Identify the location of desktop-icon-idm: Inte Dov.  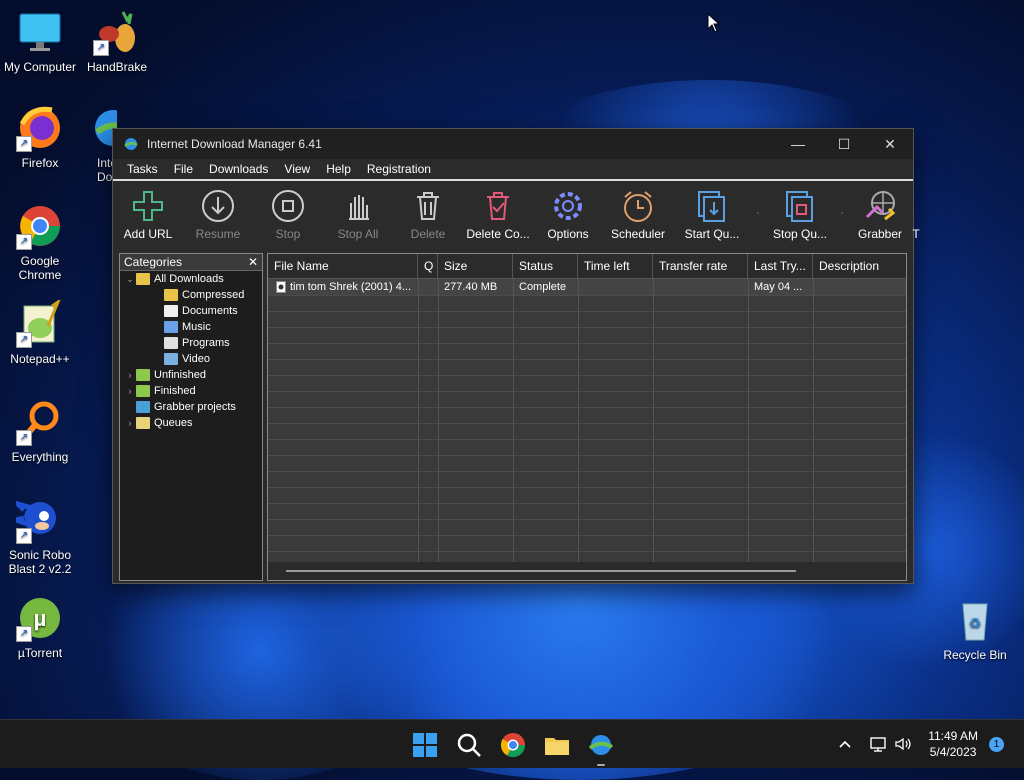
(97, 144).